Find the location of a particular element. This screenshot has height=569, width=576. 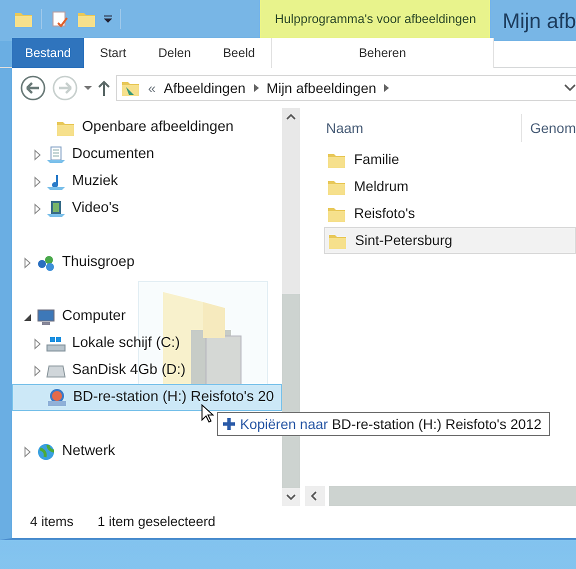

nav-item-label: Documenten is located at coordinates (113, 154).